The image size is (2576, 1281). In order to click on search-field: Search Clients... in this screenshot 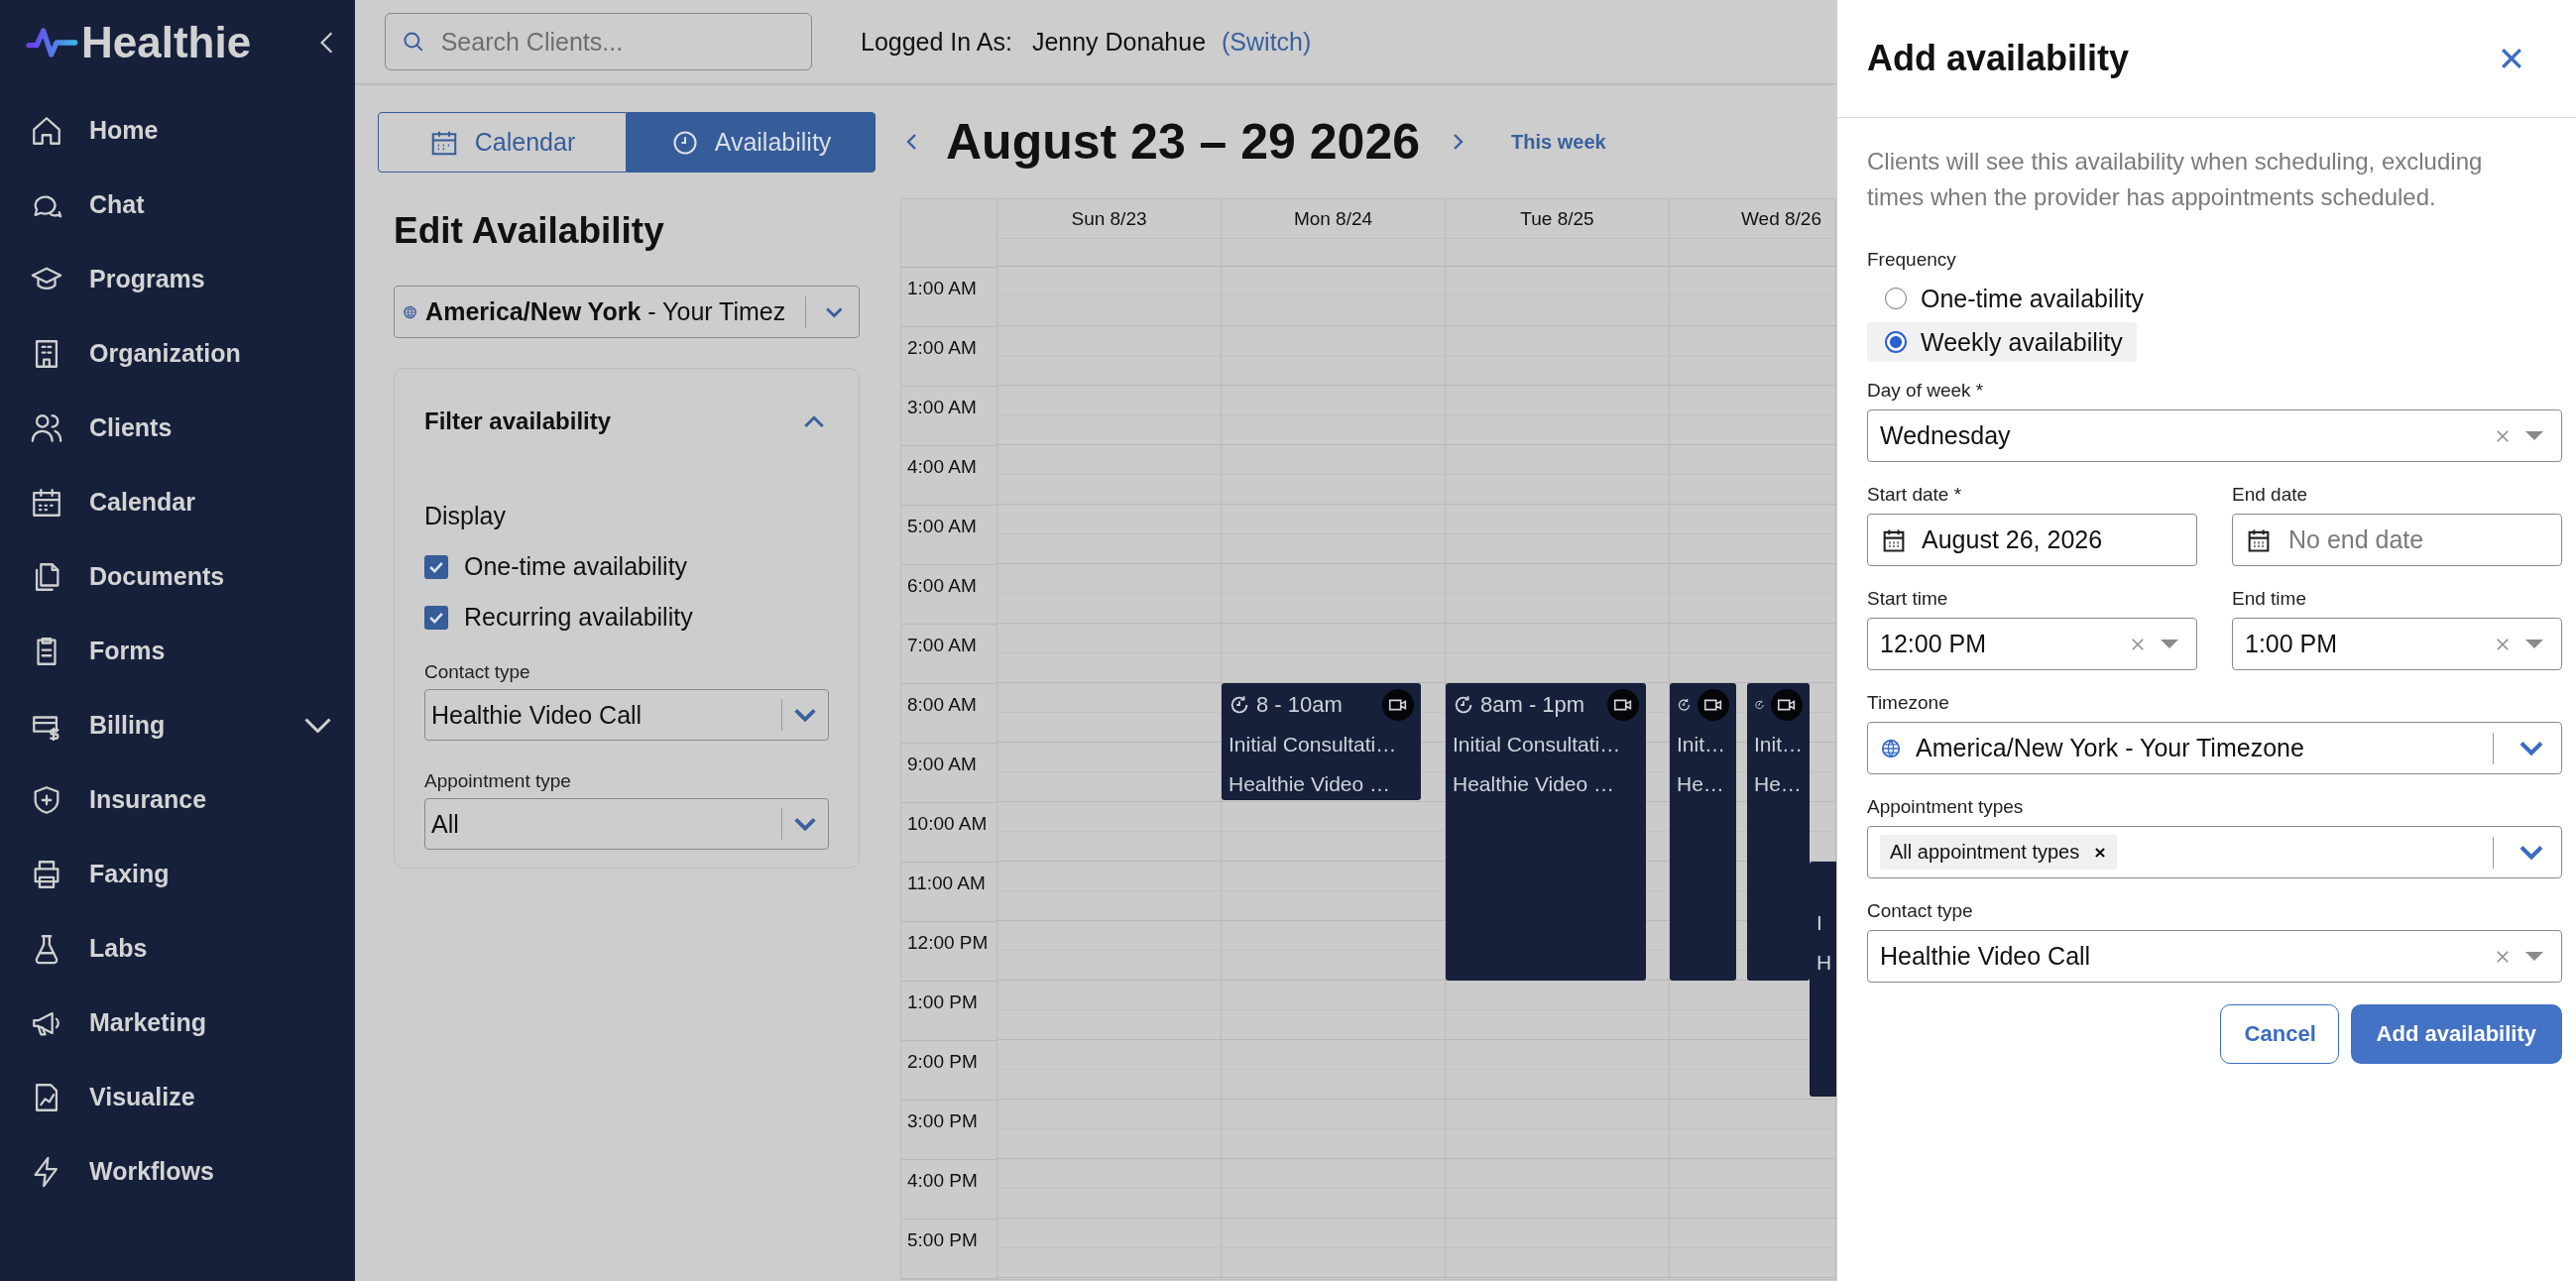, I will do `click(599, 41)`.